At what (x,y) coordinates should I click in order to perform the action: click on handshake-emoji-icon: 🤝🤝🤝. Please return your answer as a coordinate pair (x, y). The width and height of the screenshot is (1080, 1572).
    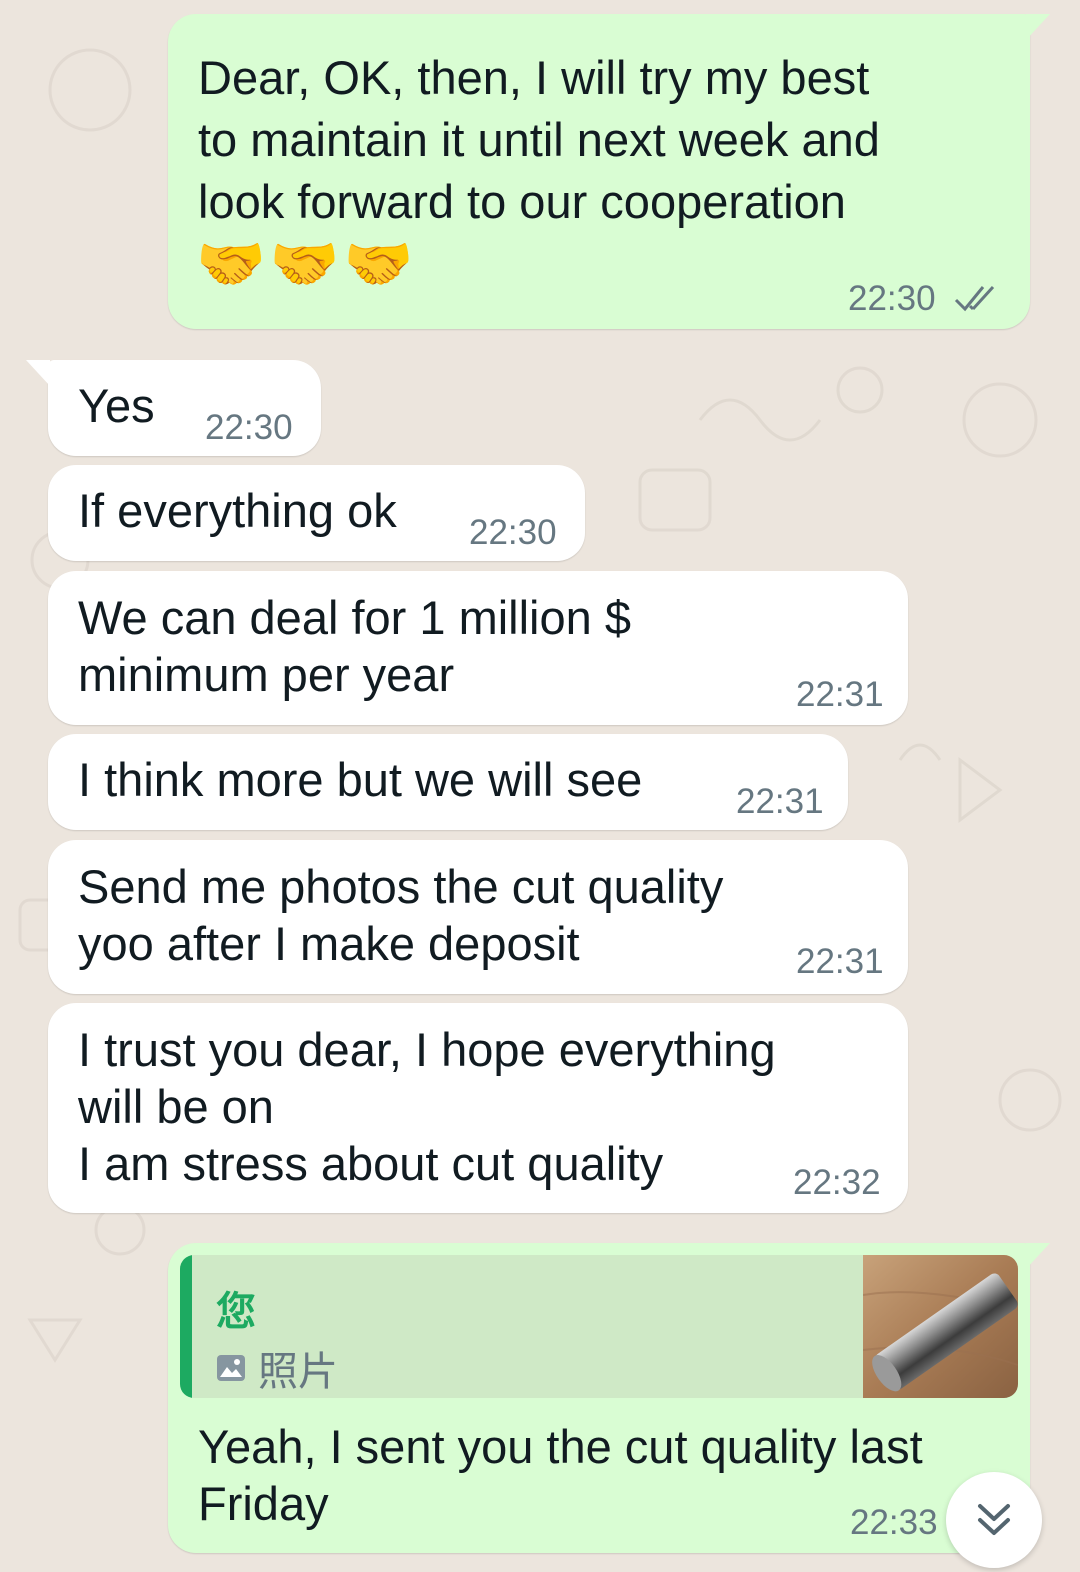
    Looking at the image, I should click on (307, 263).